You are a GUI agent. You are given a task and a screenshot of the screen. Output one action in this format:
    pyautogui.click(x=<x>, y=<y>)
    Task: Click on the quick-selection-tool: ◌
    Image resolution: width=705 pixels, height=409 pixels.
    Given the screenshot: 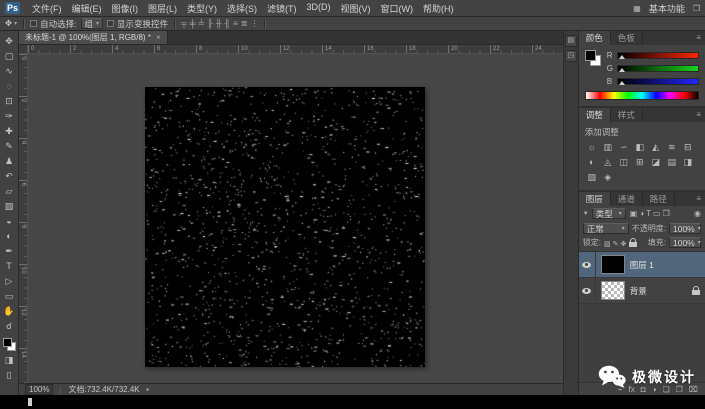 What is the action you would take?
    pyautogui.click(x=9, y=86)
    